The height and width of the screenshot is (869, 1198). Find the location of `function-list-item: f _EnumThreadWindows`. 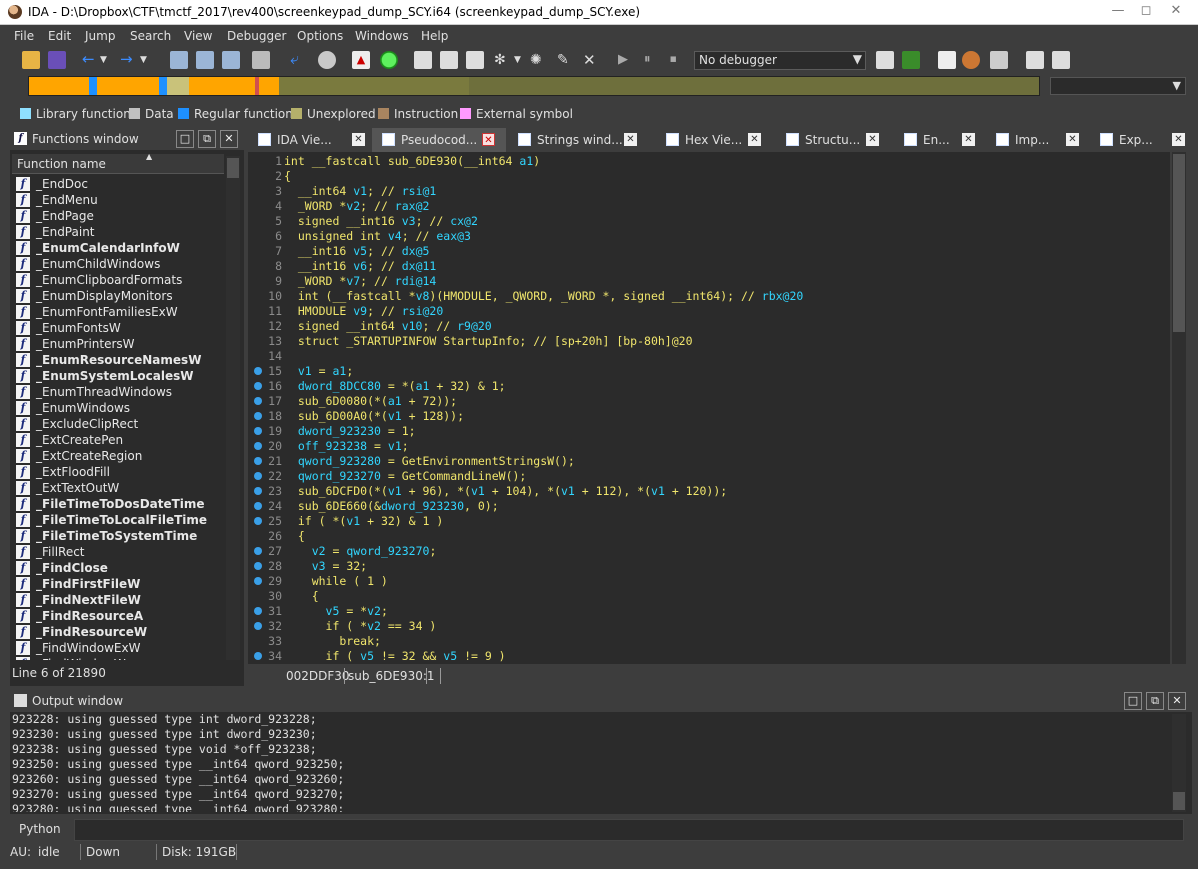

function-list-item: f _EnumThreadWindows is located at coordinates (118, 392).